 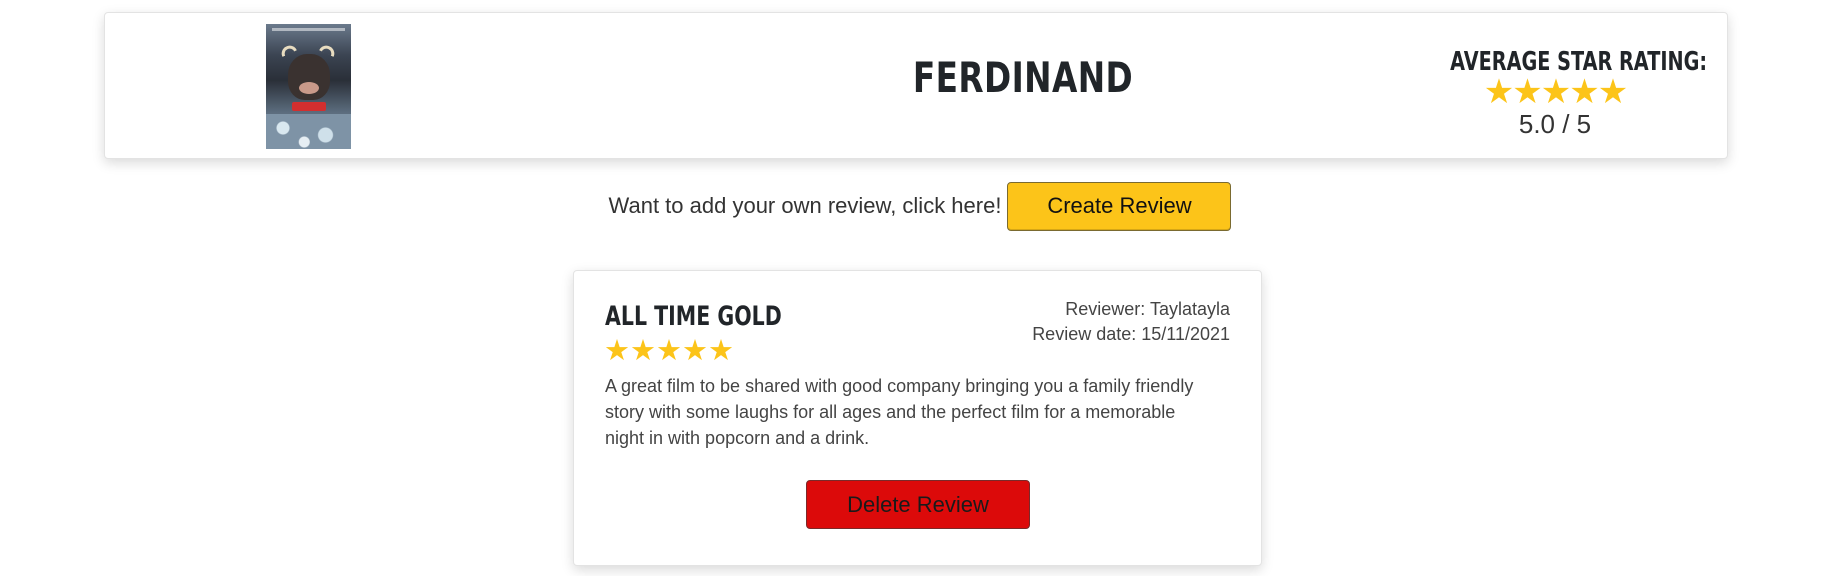 I want to click on review-star-icons: ★★★★★, so click(x=669, y=351).